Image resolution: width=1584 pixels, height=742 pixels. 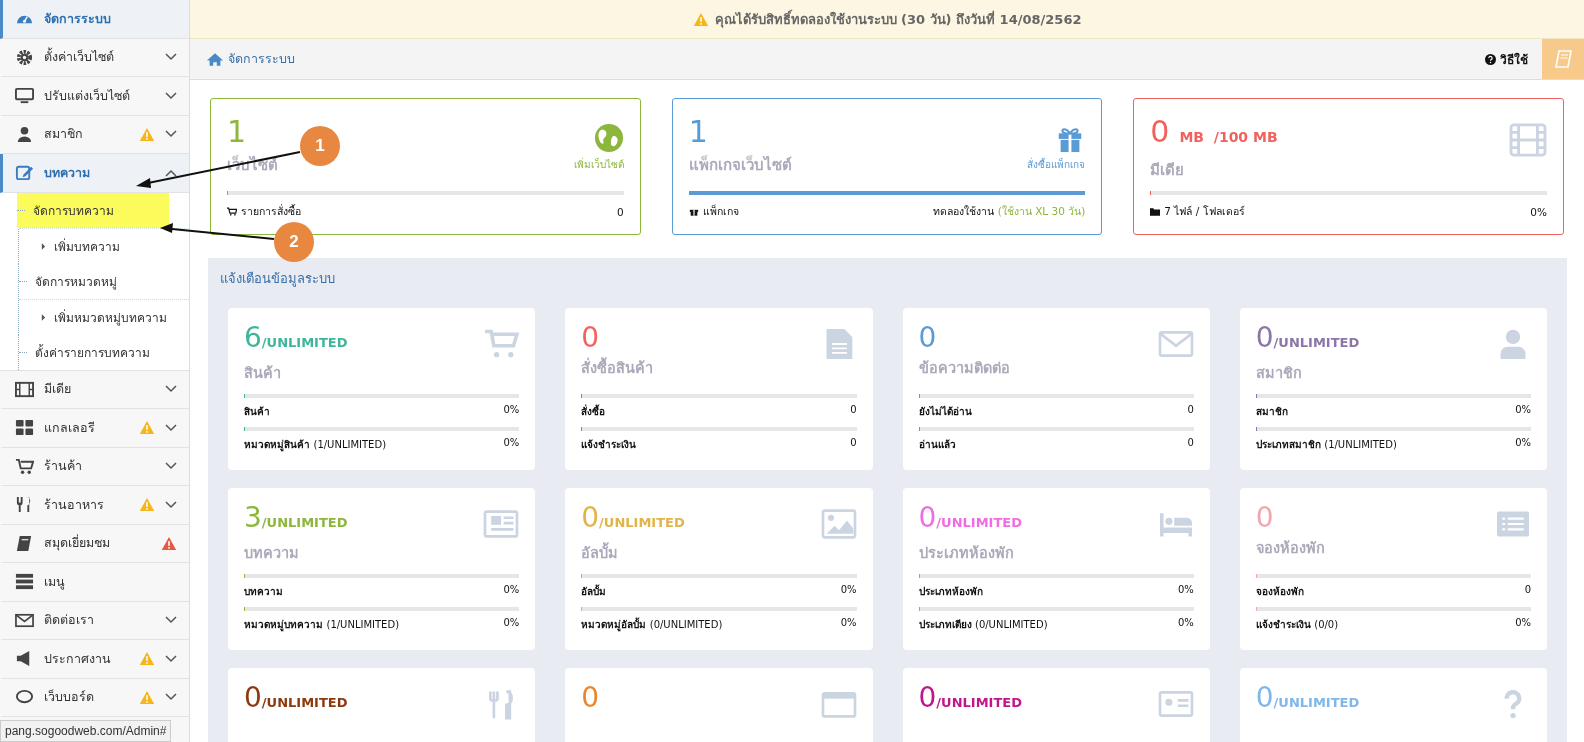 I want to click on sidebar-item: มีเดีย, so click(x=94, y=389).